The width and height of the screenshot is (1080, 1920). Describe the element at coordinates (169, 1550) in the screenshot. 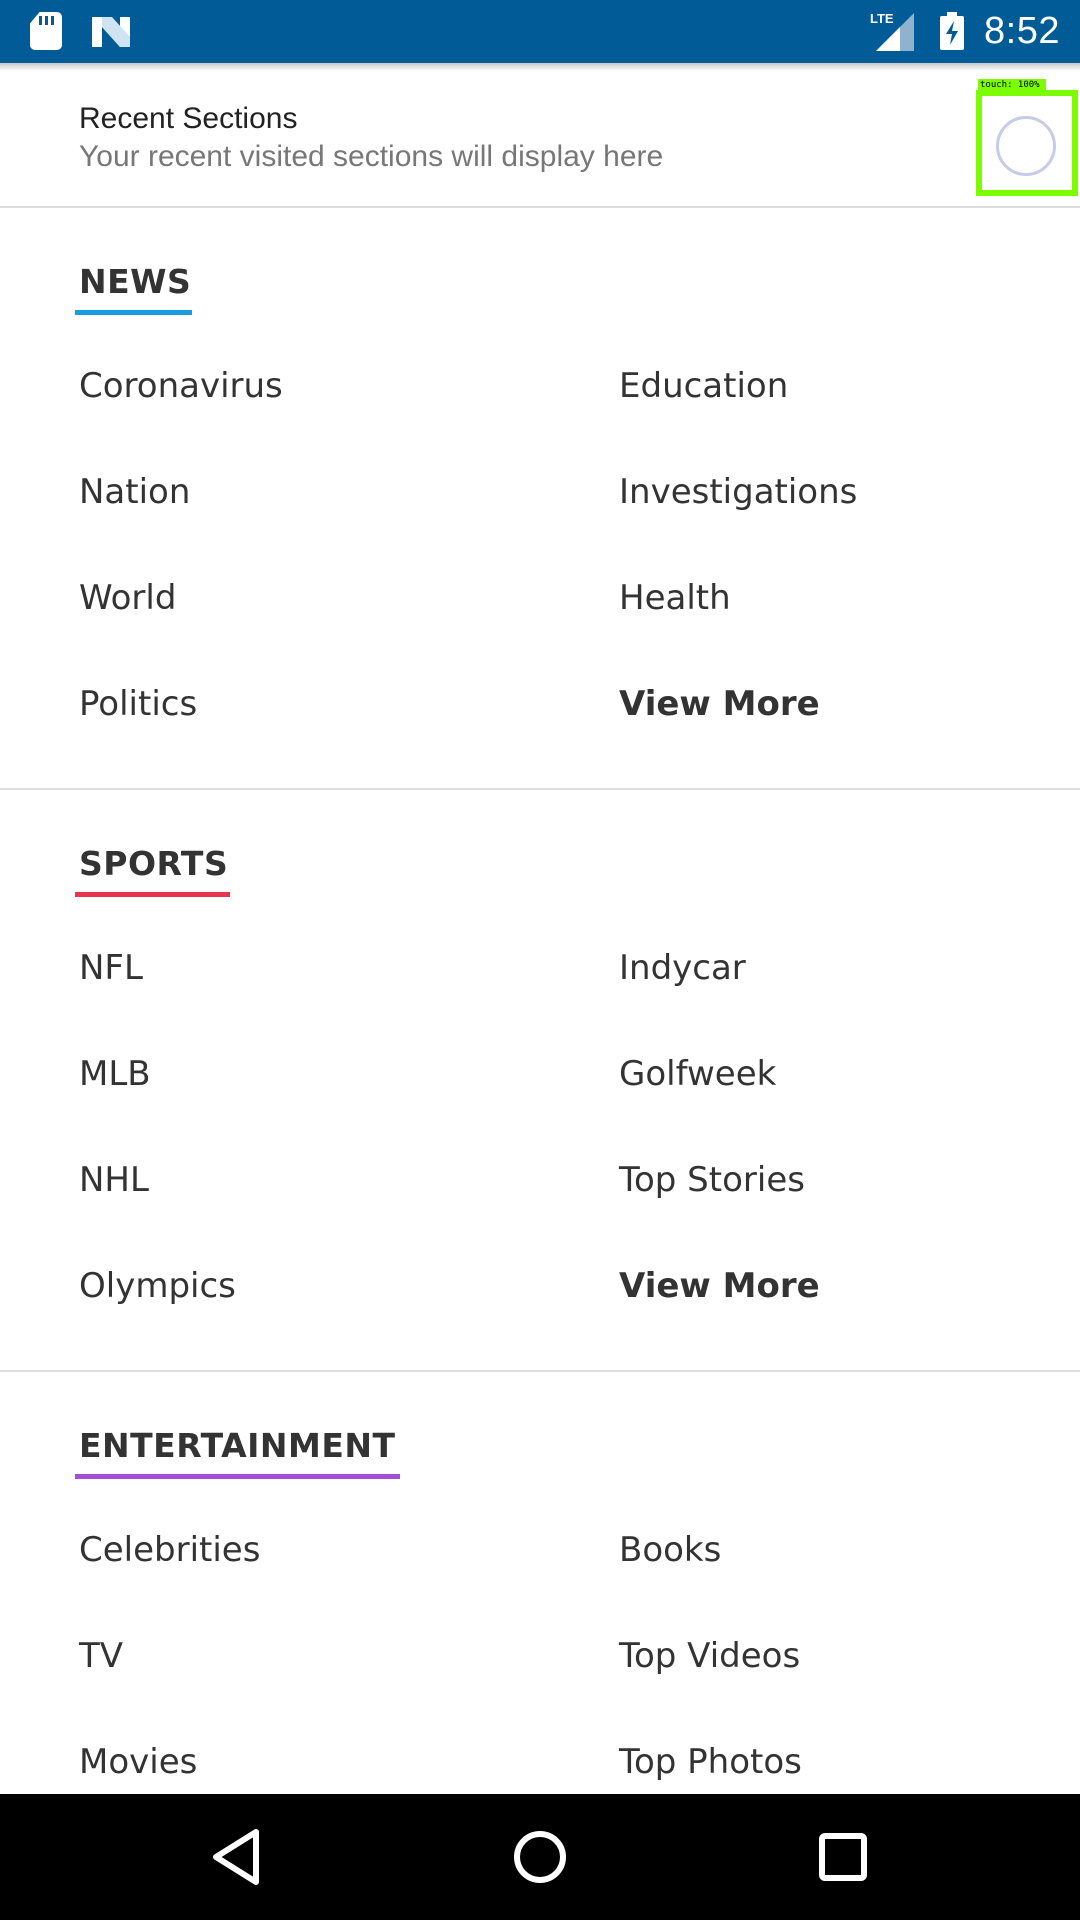

I see `entertainment-link-celebrities: Celebrities` at that location.